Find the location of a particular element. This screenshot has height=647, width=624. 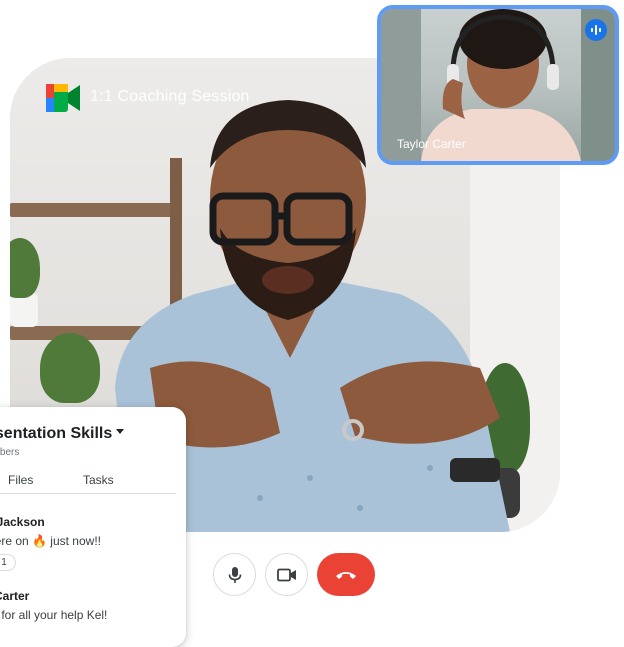

google-meet-logo-icon is located at coordinates (63, 98).